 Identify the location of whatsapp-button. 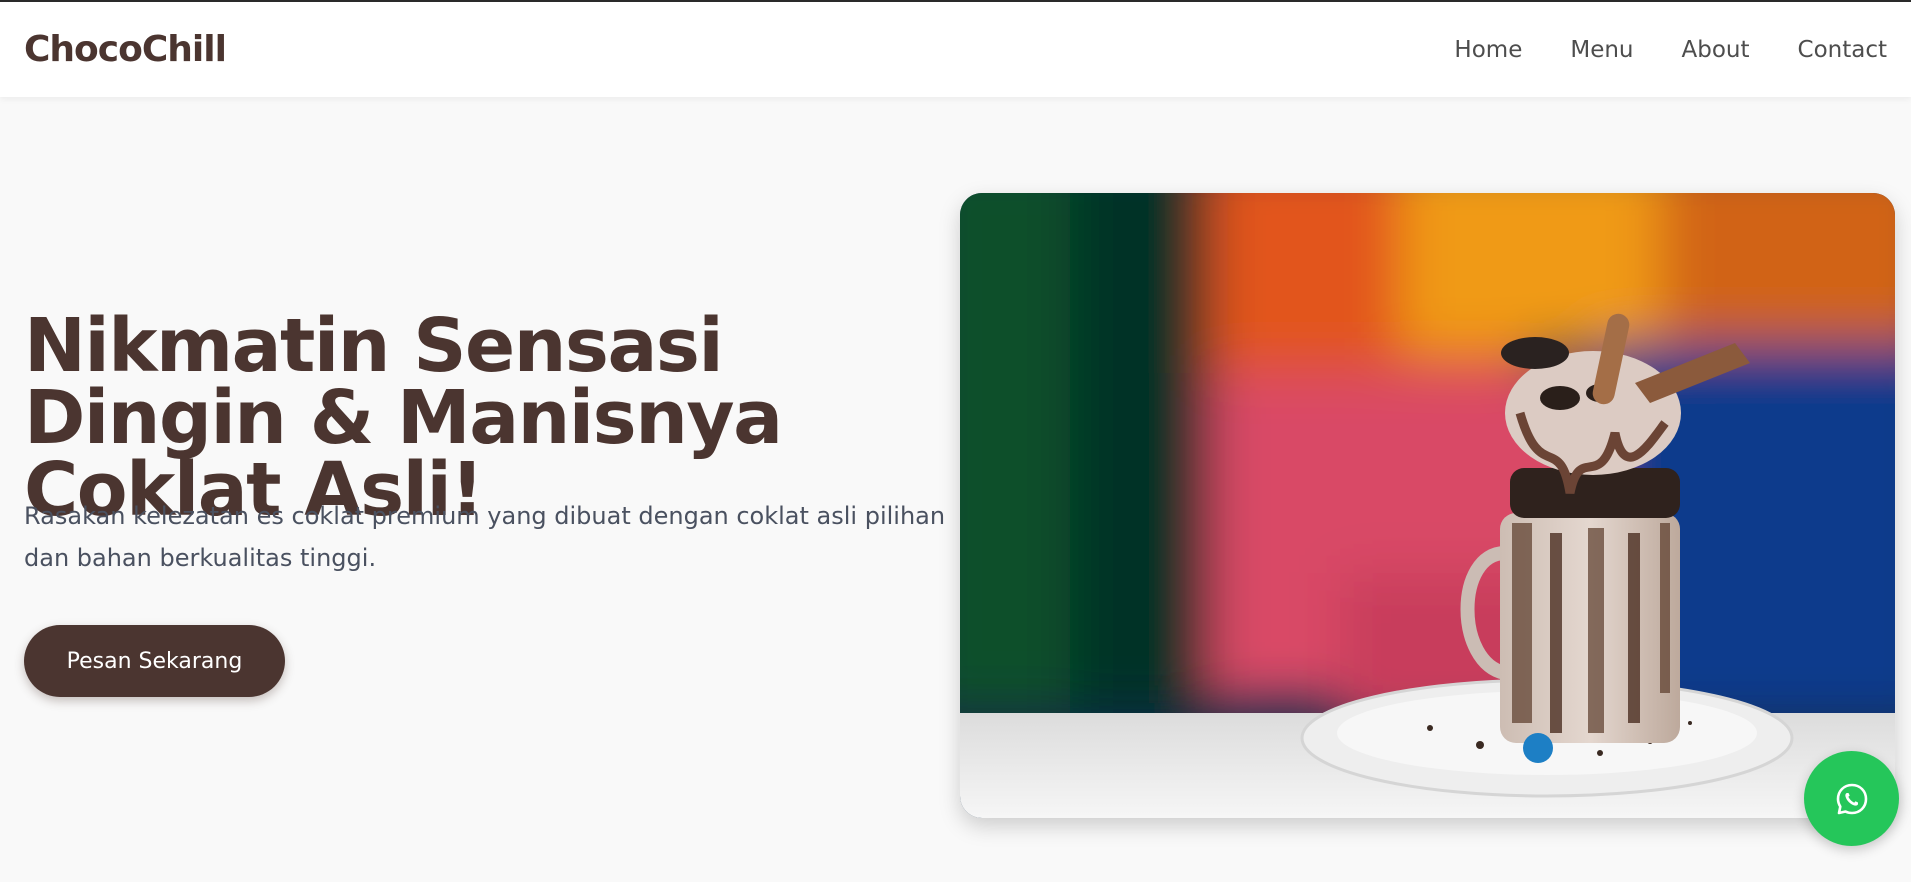
(1851, 798).